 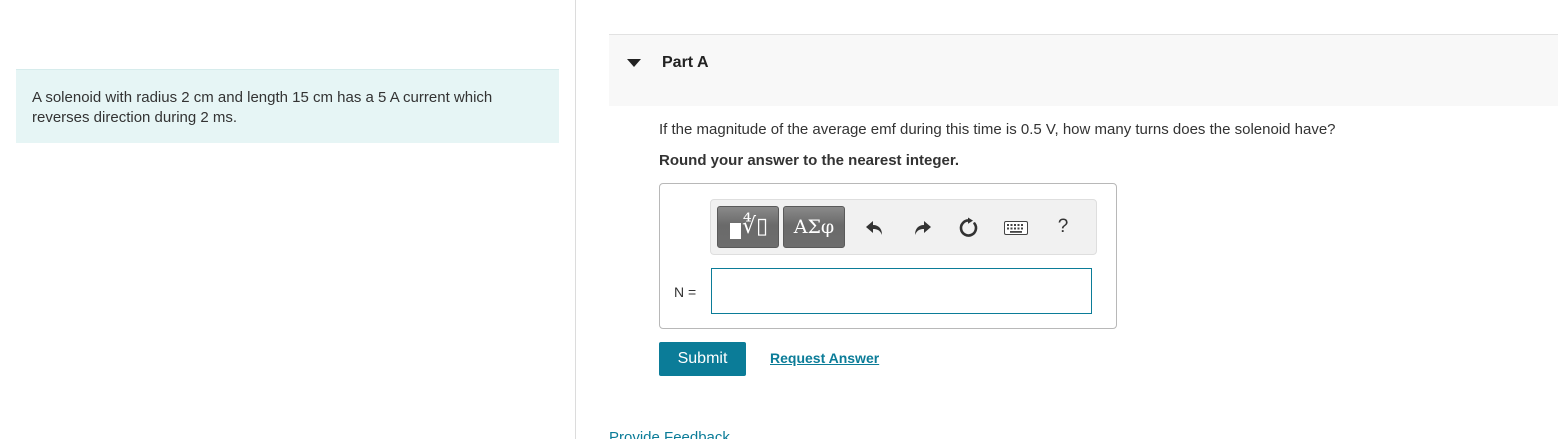 I want to click on reset-button, so click(x=969, y=228).